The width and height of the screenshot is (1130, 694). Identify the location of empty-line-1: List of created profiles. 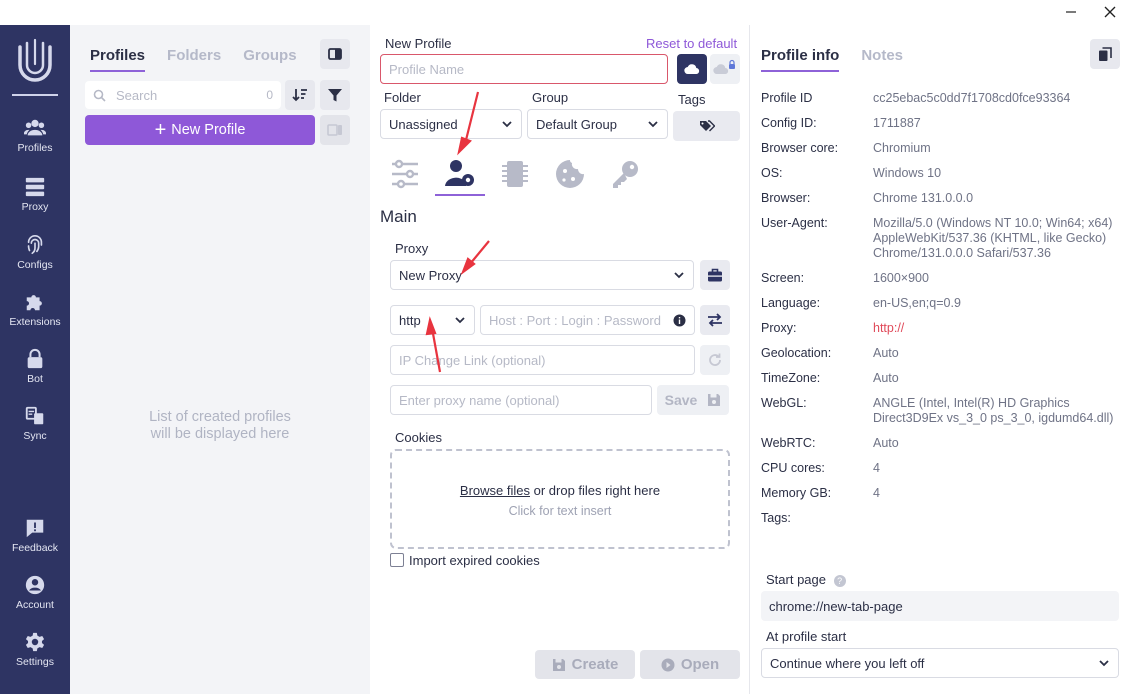
(220, 417).